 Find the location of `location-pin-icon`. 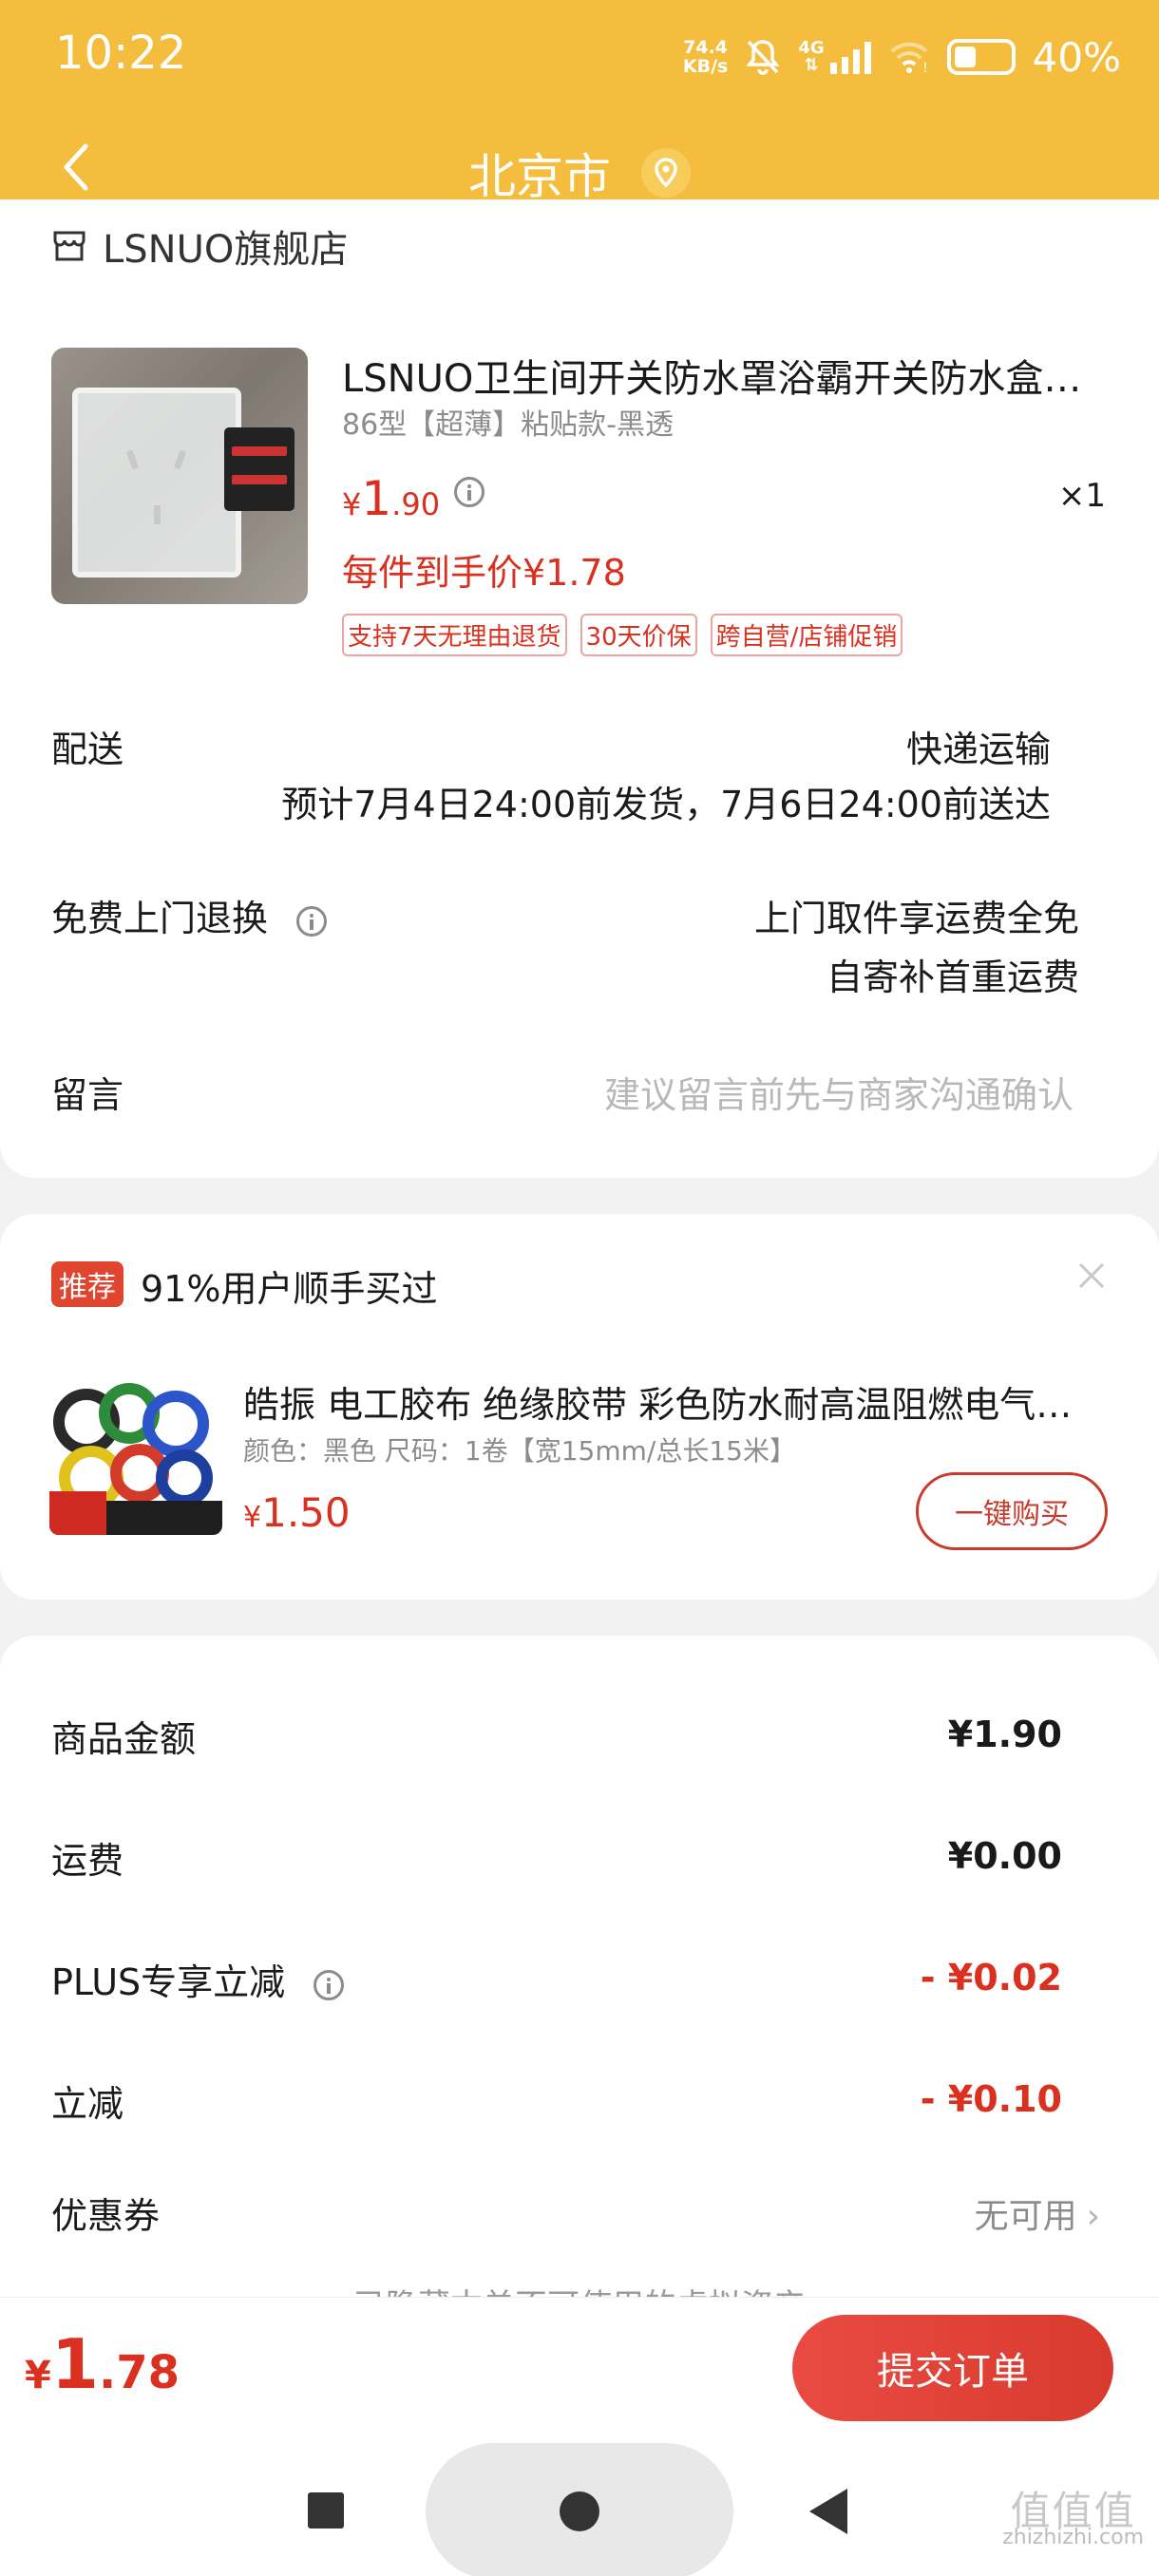

location-pin-icon is located at coordinates (665, 173).